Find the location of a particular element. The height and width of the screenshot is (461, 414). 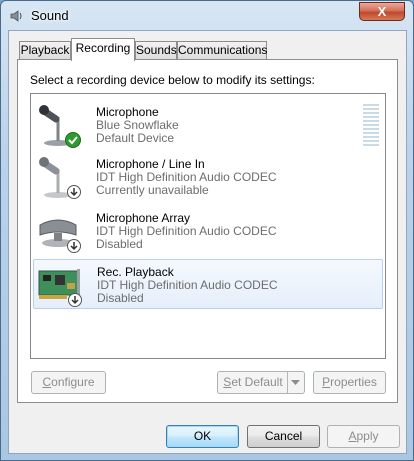

tab-recording: Recording is located at coordinates (103, 49).